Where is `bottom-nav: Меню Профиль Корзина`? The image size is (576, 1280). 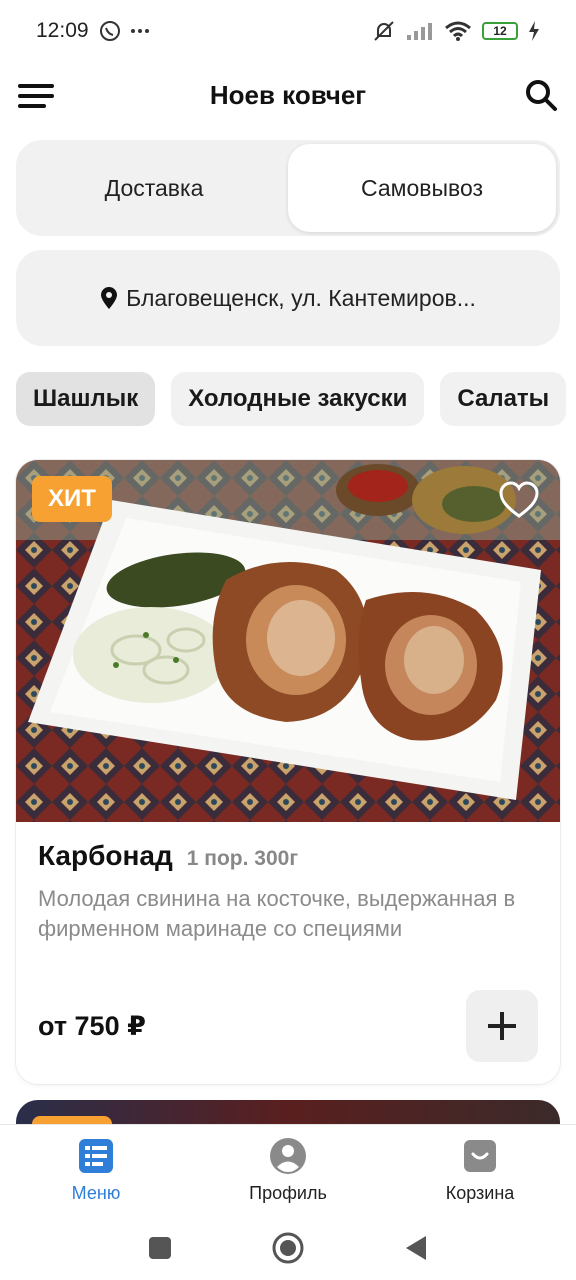
bottom-nav: Меню Профиль Корзина is located at coordinates (288, 1170).